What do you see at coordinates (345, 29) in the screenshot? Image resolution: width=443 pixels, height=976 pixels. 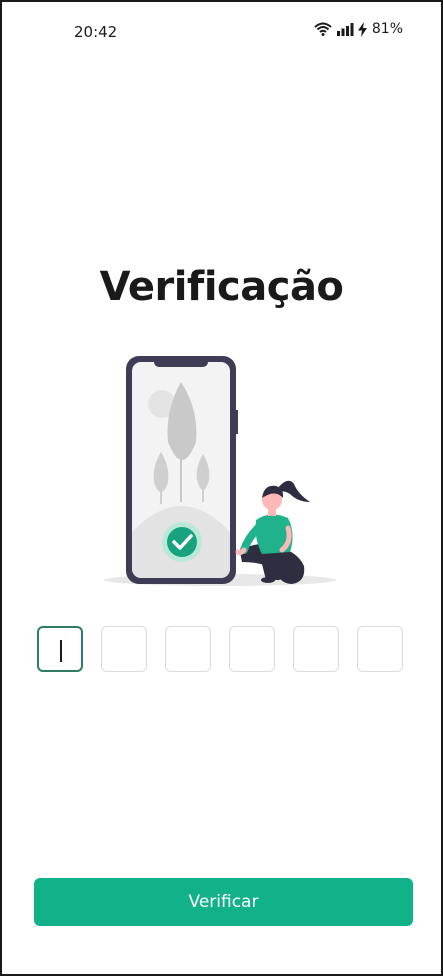 I see `signal-icon` at bounding box center [345, 29].